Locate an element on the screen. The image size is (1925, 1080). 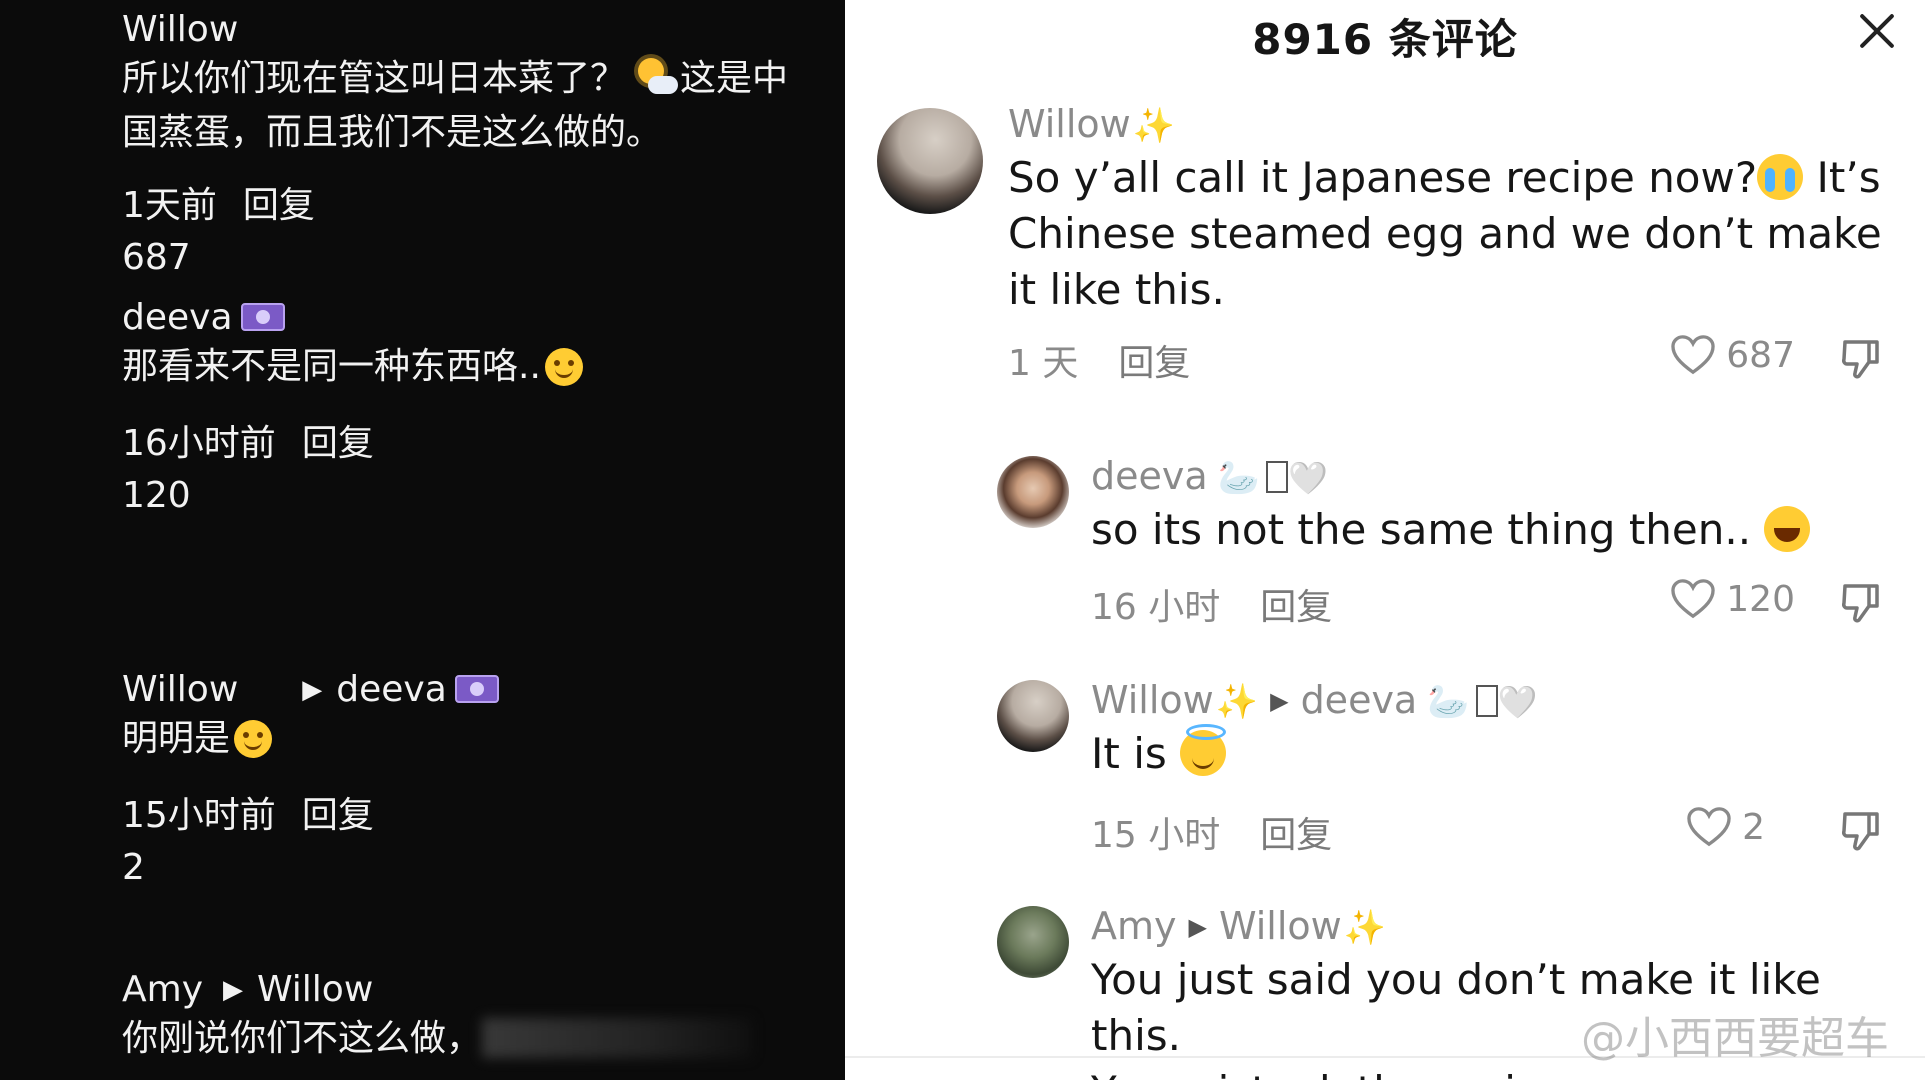
comment-text-line: So y’all call it Japanese recipe now? is located at coordinates (1383, 177).